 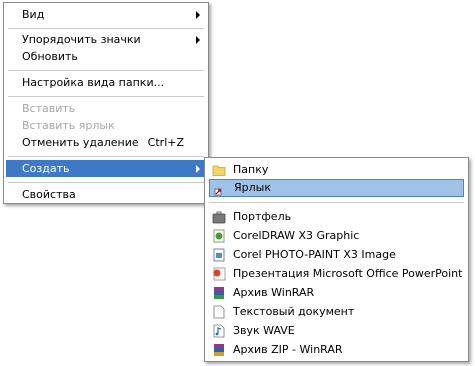 What do you see at coordinates (336, 293) in the screenshot?
I see `submenu-item-winrar: Архив WinRAR` at bounding box center [336, 293].